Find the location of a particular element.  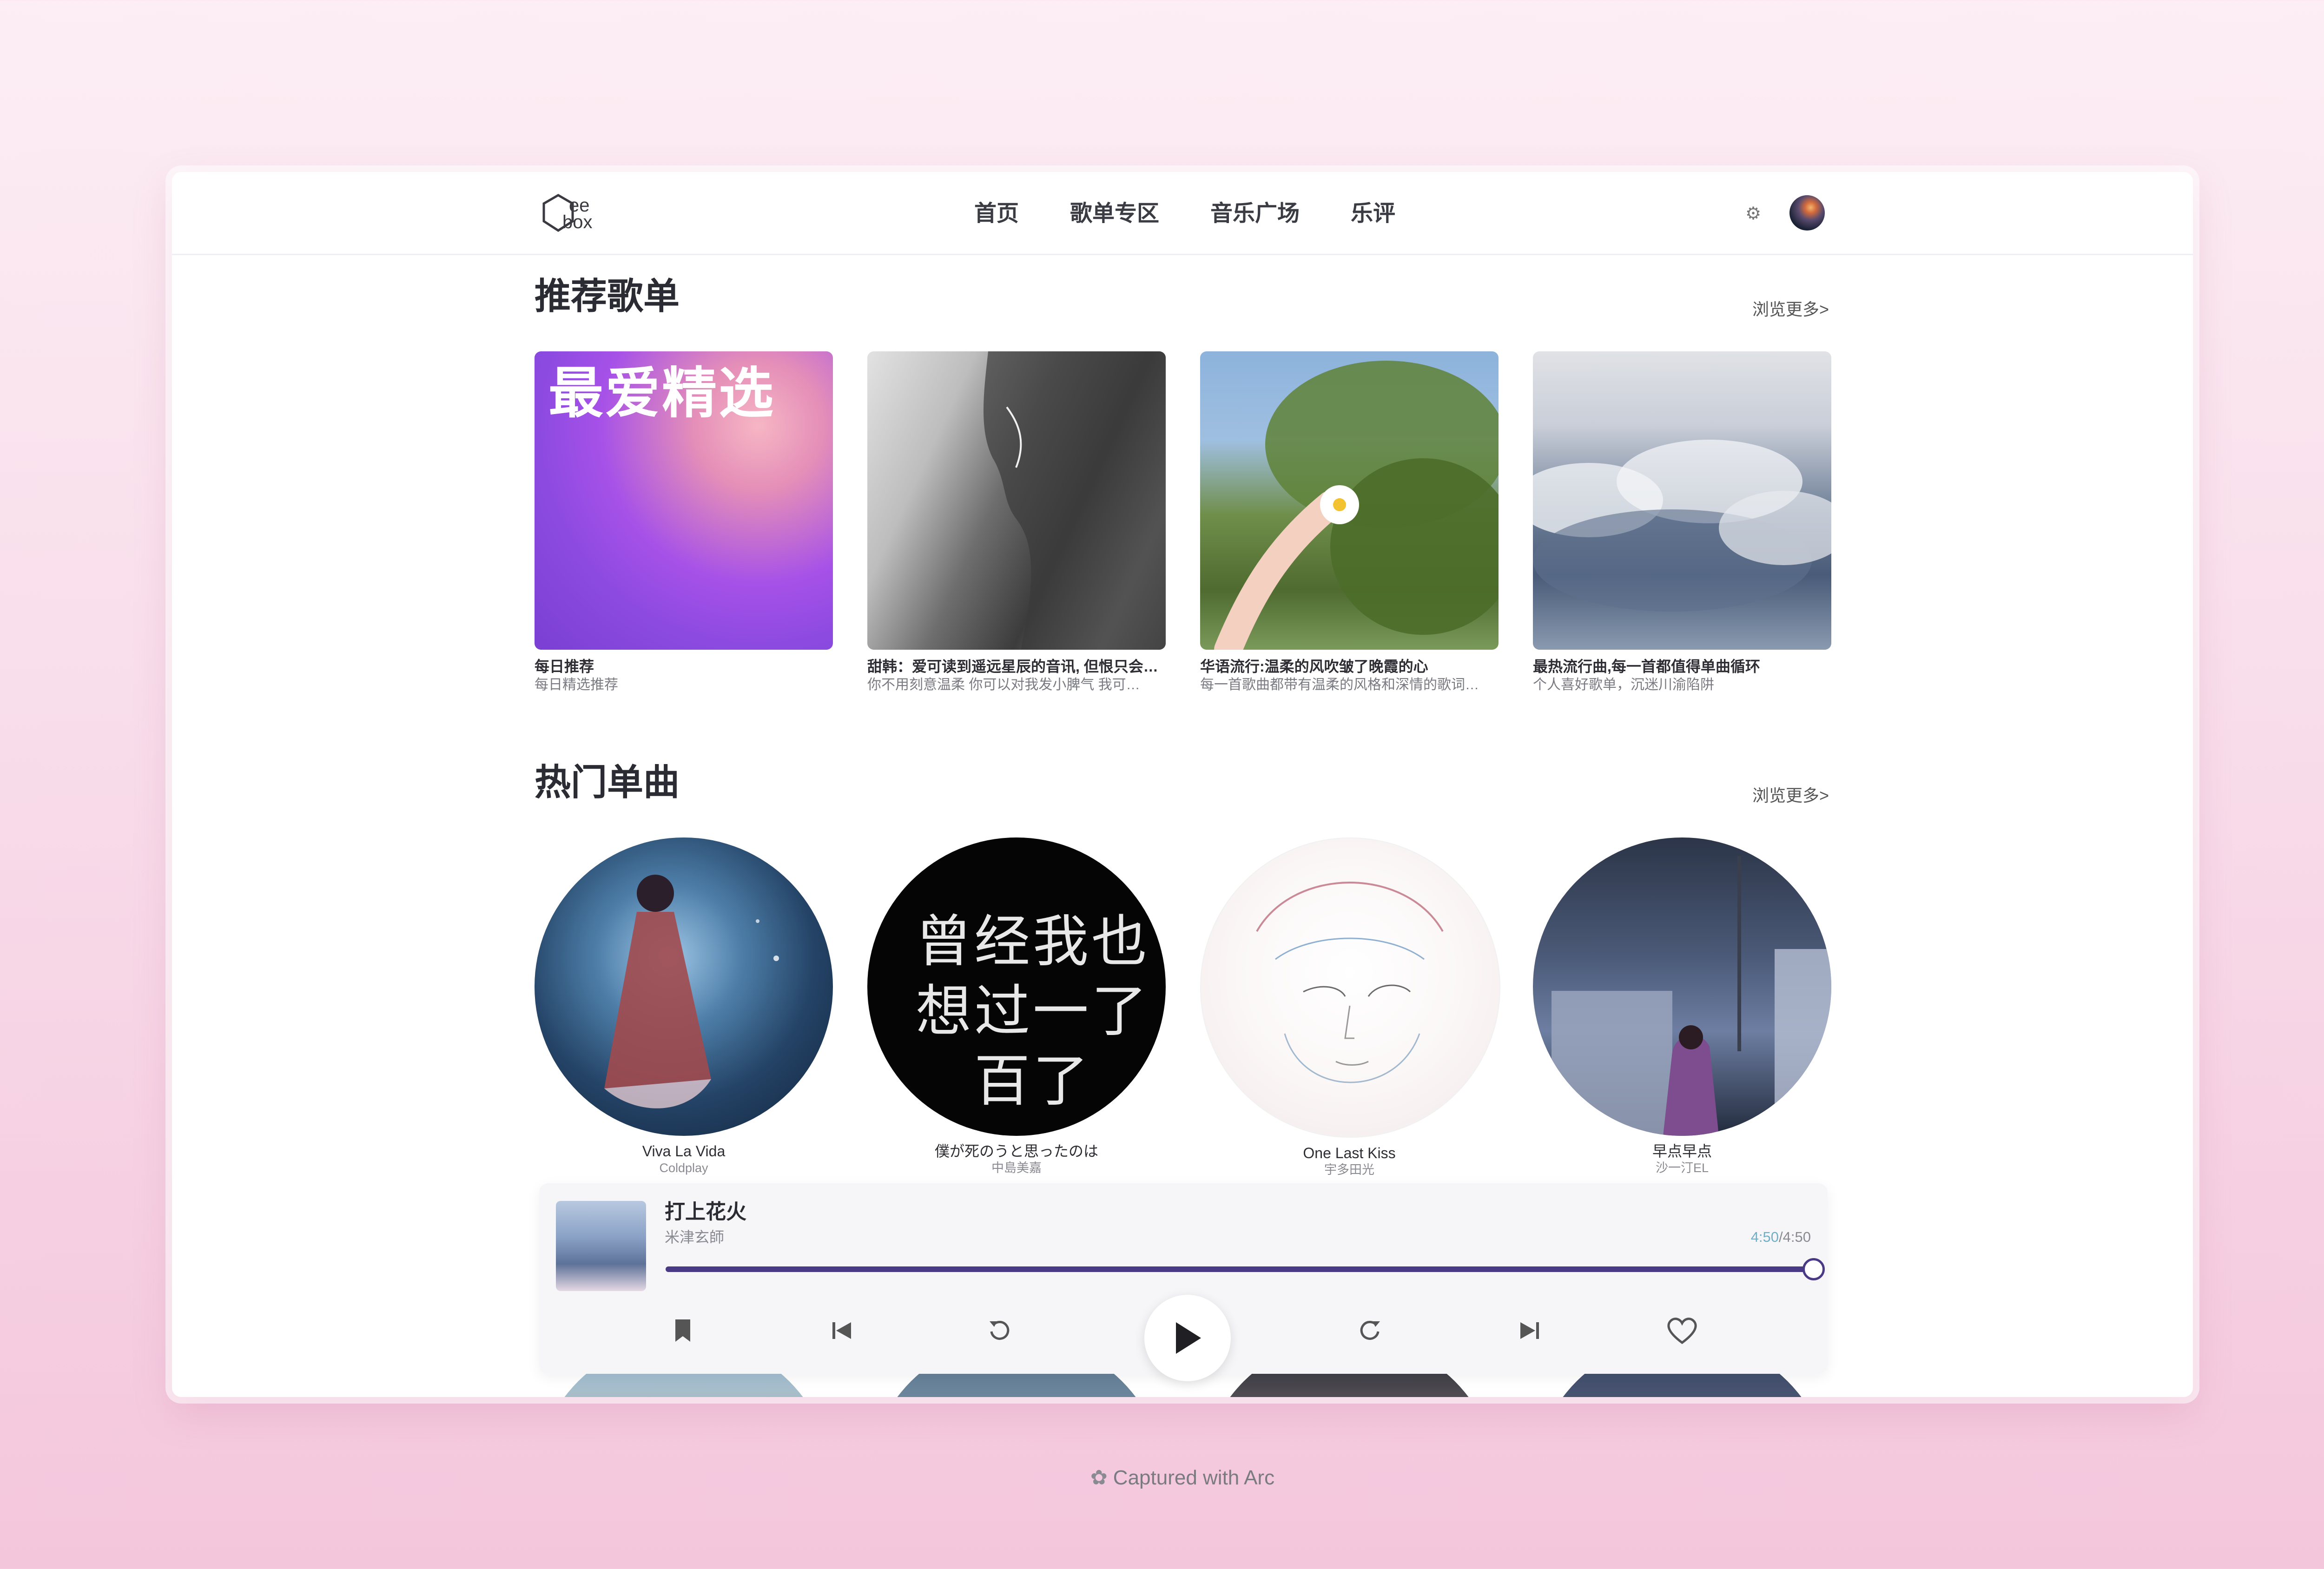

play-button is located at coordinates (1187, 1338).